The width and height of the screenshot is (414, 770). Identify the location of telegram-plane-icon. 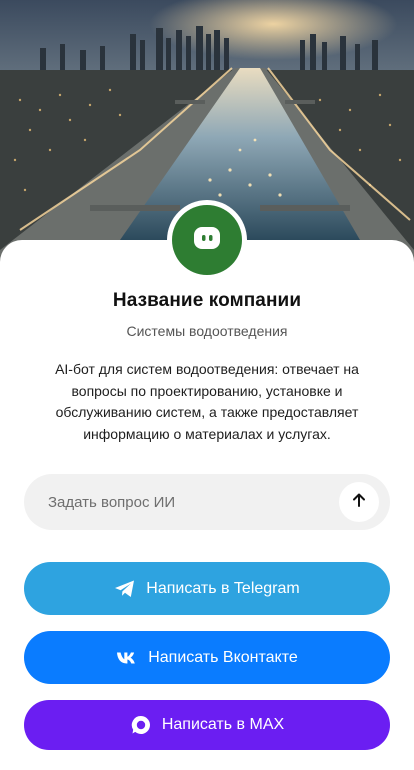
(125, 589).